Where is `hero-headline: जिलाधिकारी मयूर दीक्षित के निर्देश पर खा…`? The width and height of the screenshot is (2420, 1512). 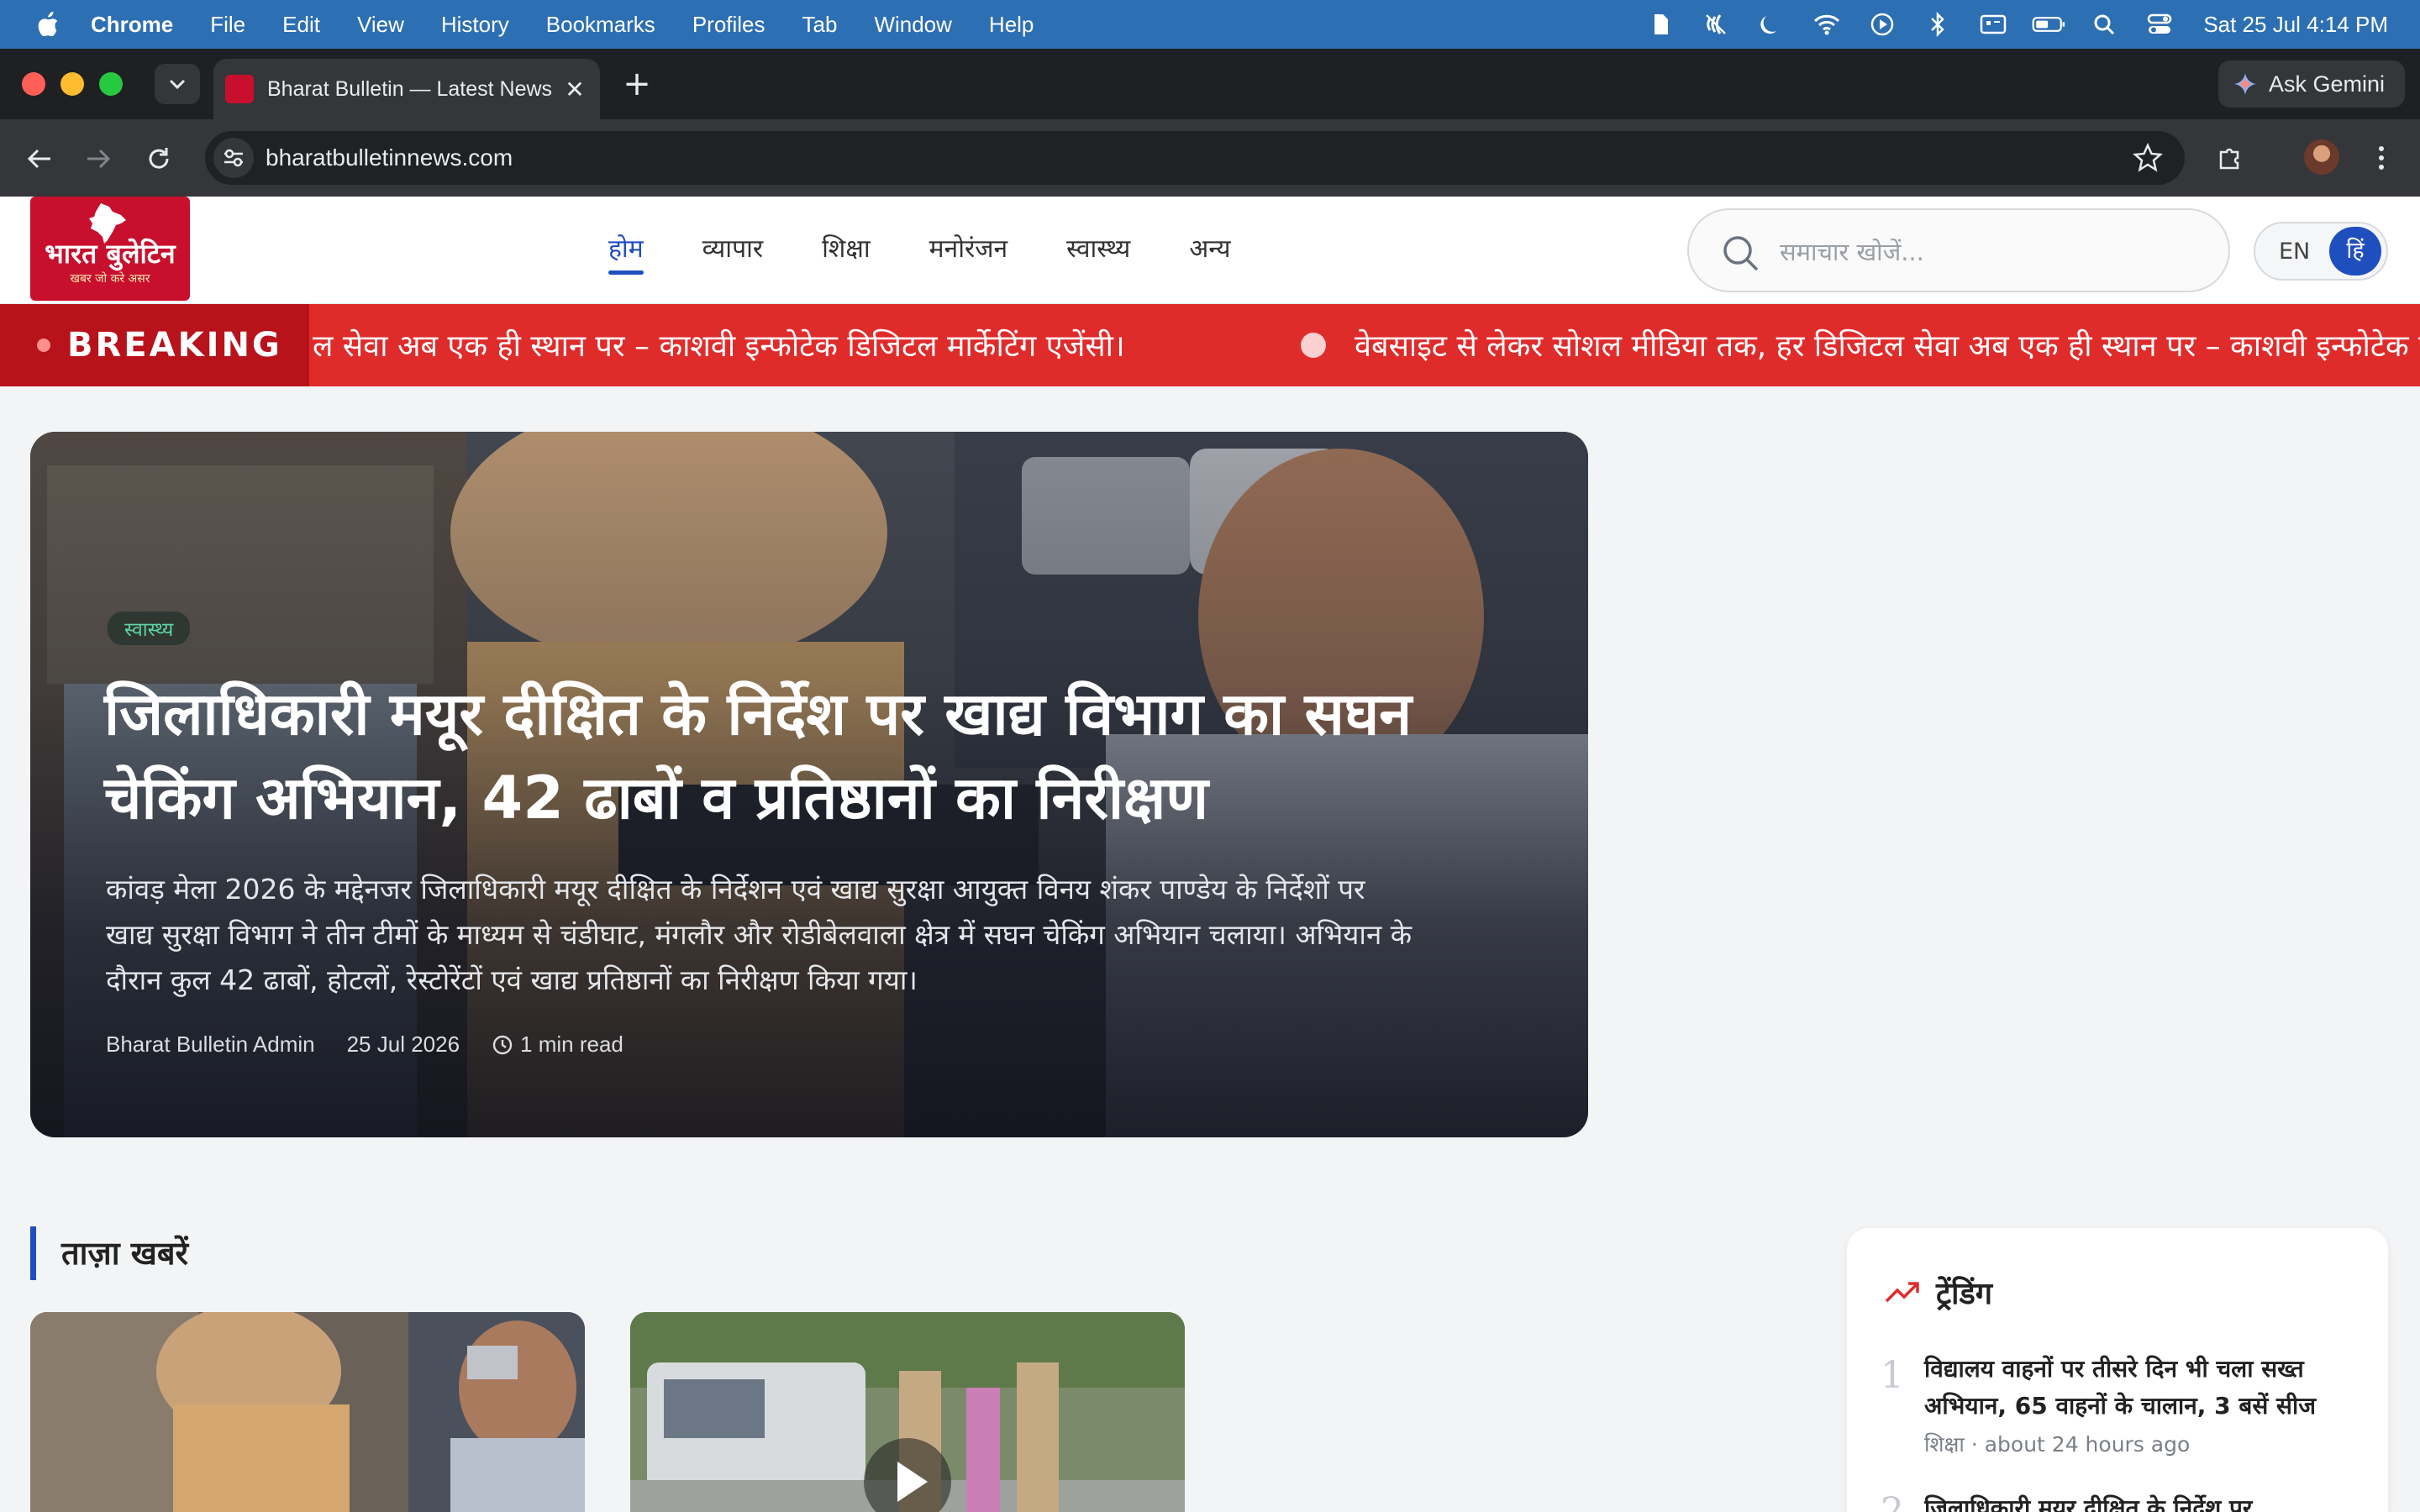 hero-headline: जिलाधिकारी मयूर दीक्षित के निर्देश पर खा… is located at coordinates (826, 756).